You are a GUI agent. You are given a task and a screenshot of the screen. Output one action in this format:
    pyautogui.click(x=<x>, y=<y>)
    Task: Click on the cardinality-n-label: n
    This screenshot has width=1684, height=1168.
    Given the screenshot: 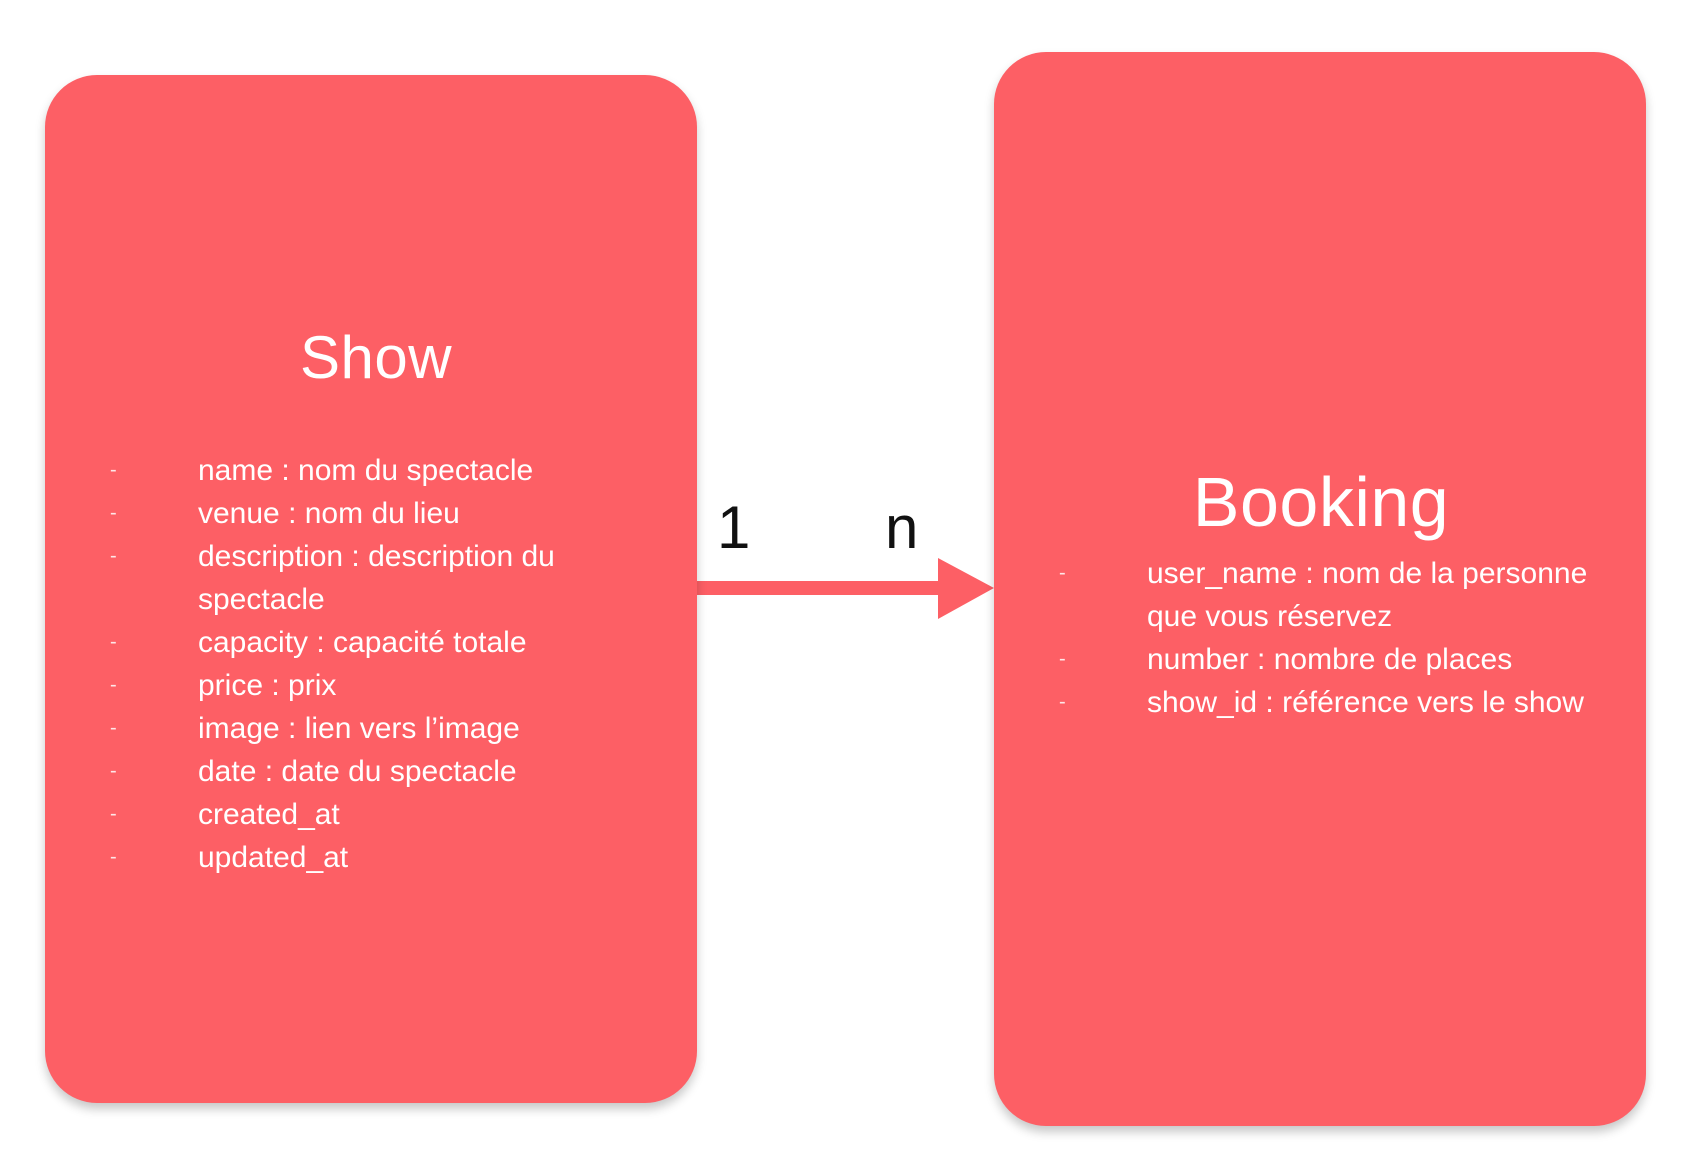 What is the action you would take?
    pyautogui.click(x=902, y=527)
    